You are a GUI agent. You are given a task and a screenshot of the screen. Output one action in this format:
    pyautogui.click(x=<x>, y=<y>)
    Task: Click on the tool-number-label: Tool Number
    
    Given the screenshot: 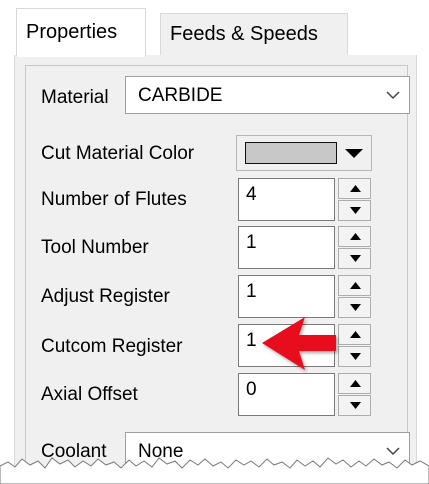 What is the action you would take?
    pyautogui.click(x=95, y=247)
    